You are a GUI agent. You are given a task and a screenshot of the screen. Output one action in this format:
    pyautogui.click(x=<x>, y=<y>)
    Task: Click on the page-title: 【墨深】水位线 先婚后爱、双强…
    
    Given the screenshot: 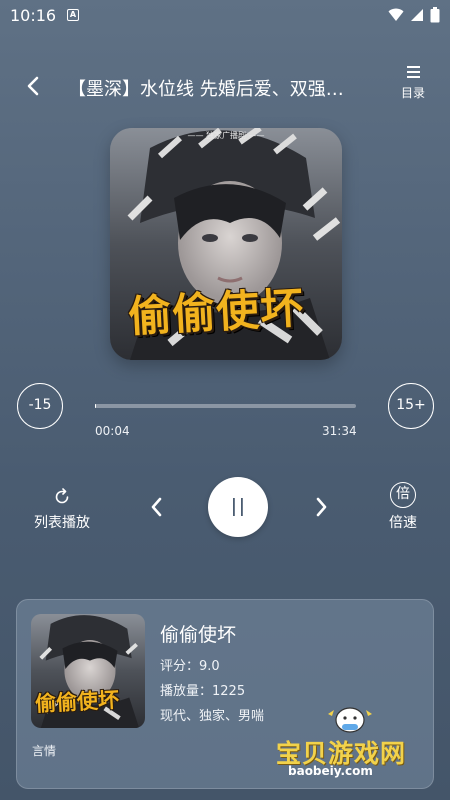 What is the action you would take?
    pyautogui.click(x=206, y=89)
    